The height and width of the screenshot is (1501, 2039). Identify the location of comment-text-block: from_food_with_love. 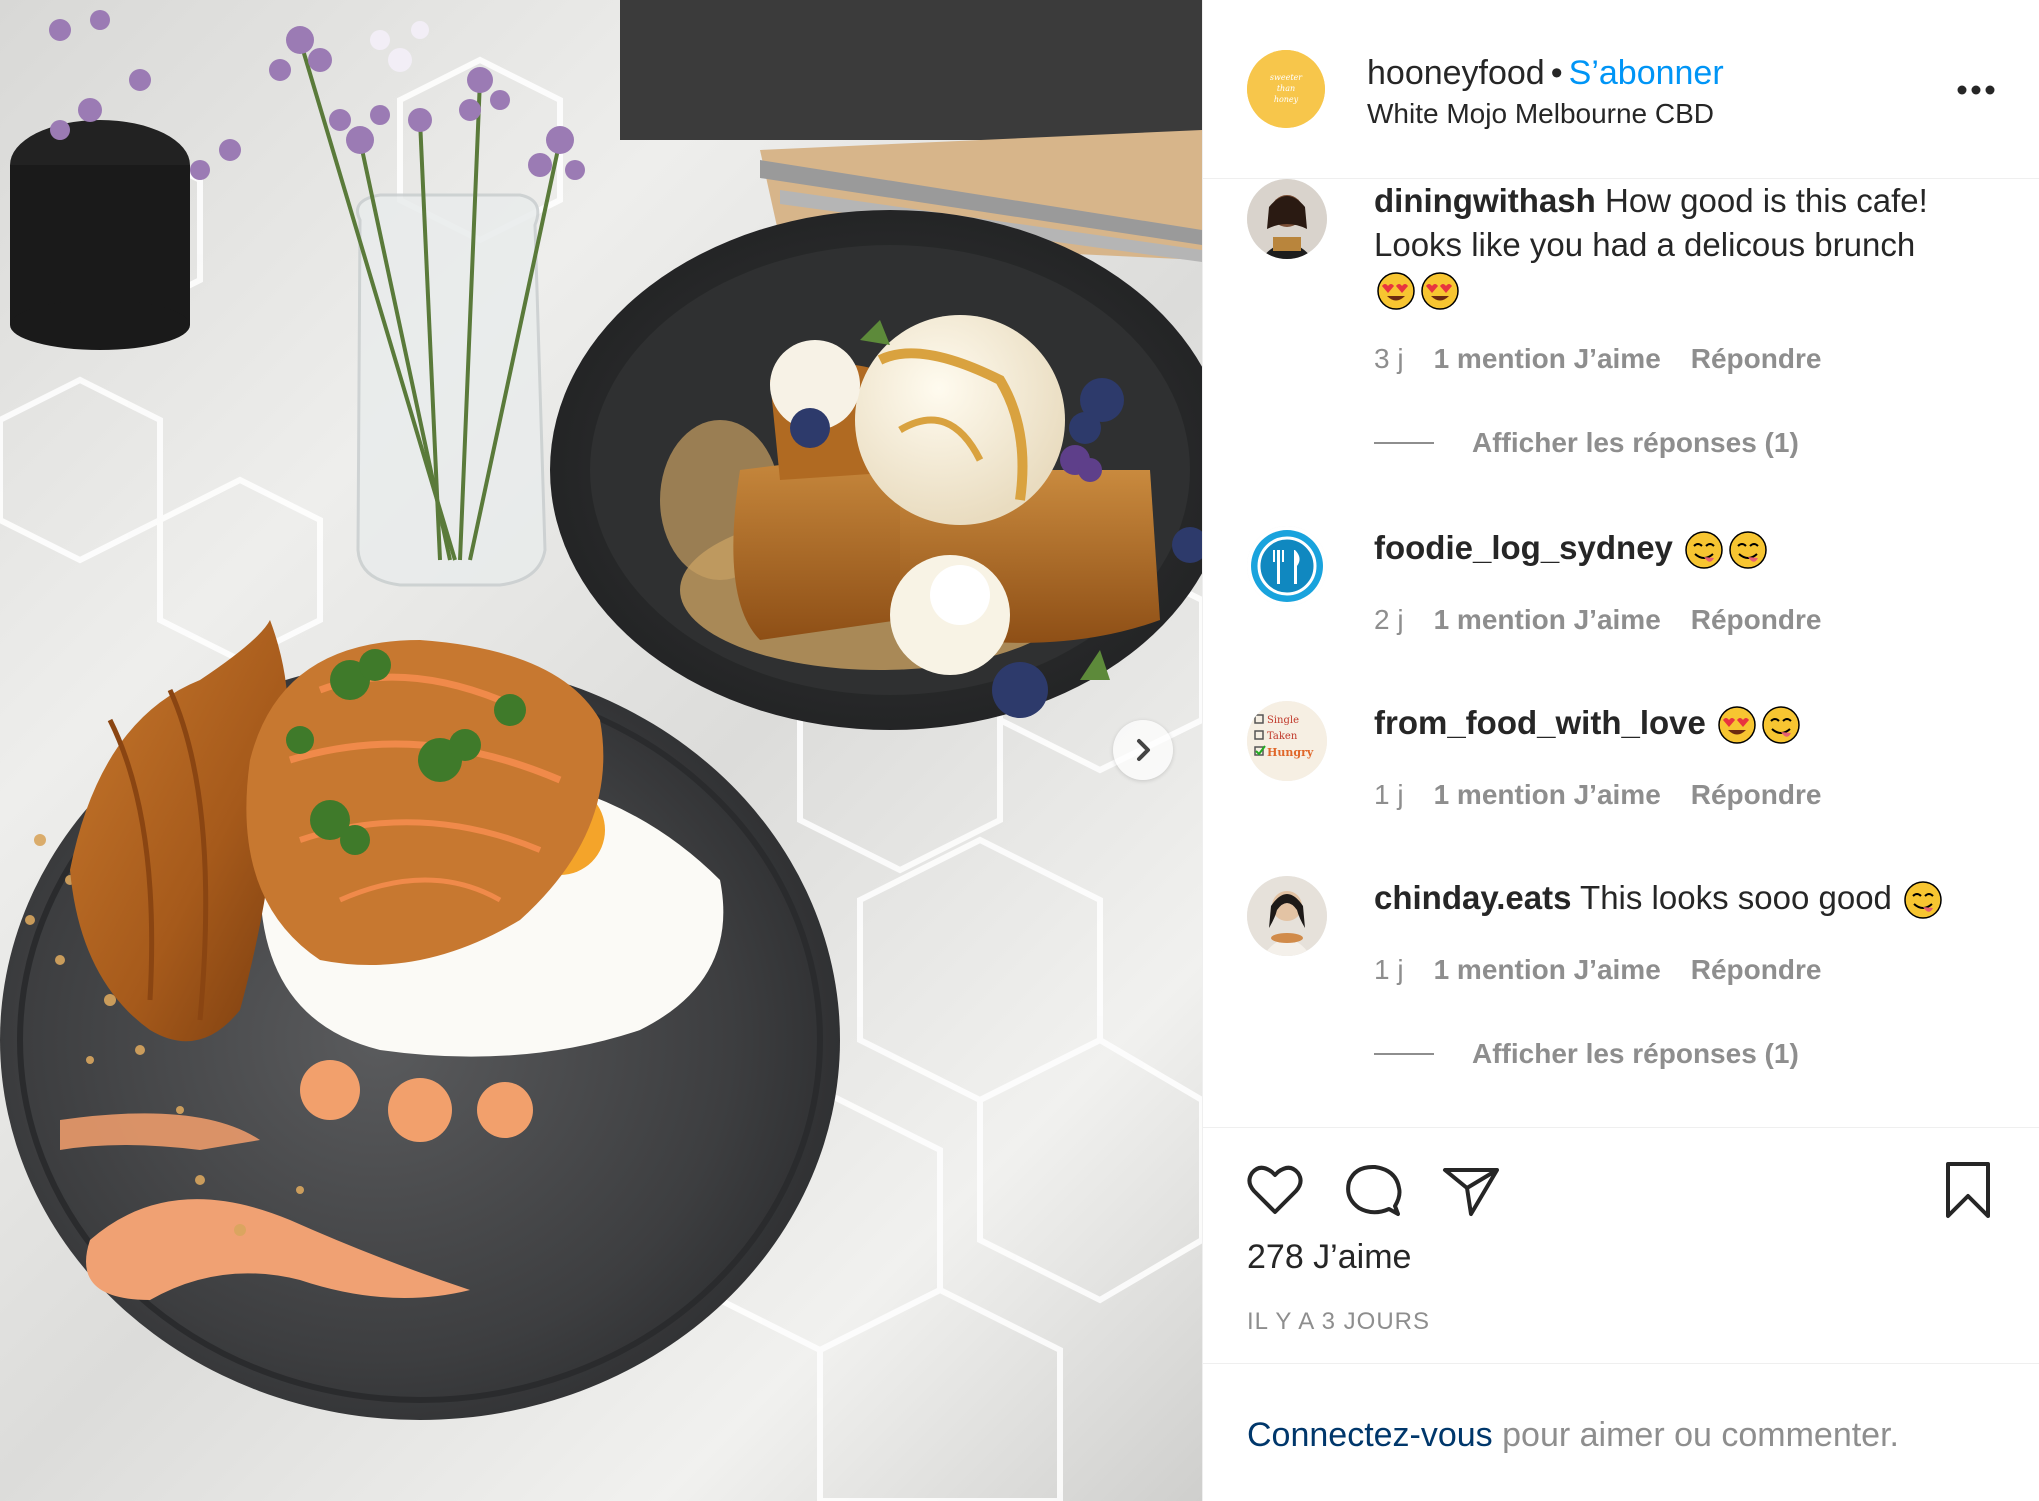
(1684, 723).